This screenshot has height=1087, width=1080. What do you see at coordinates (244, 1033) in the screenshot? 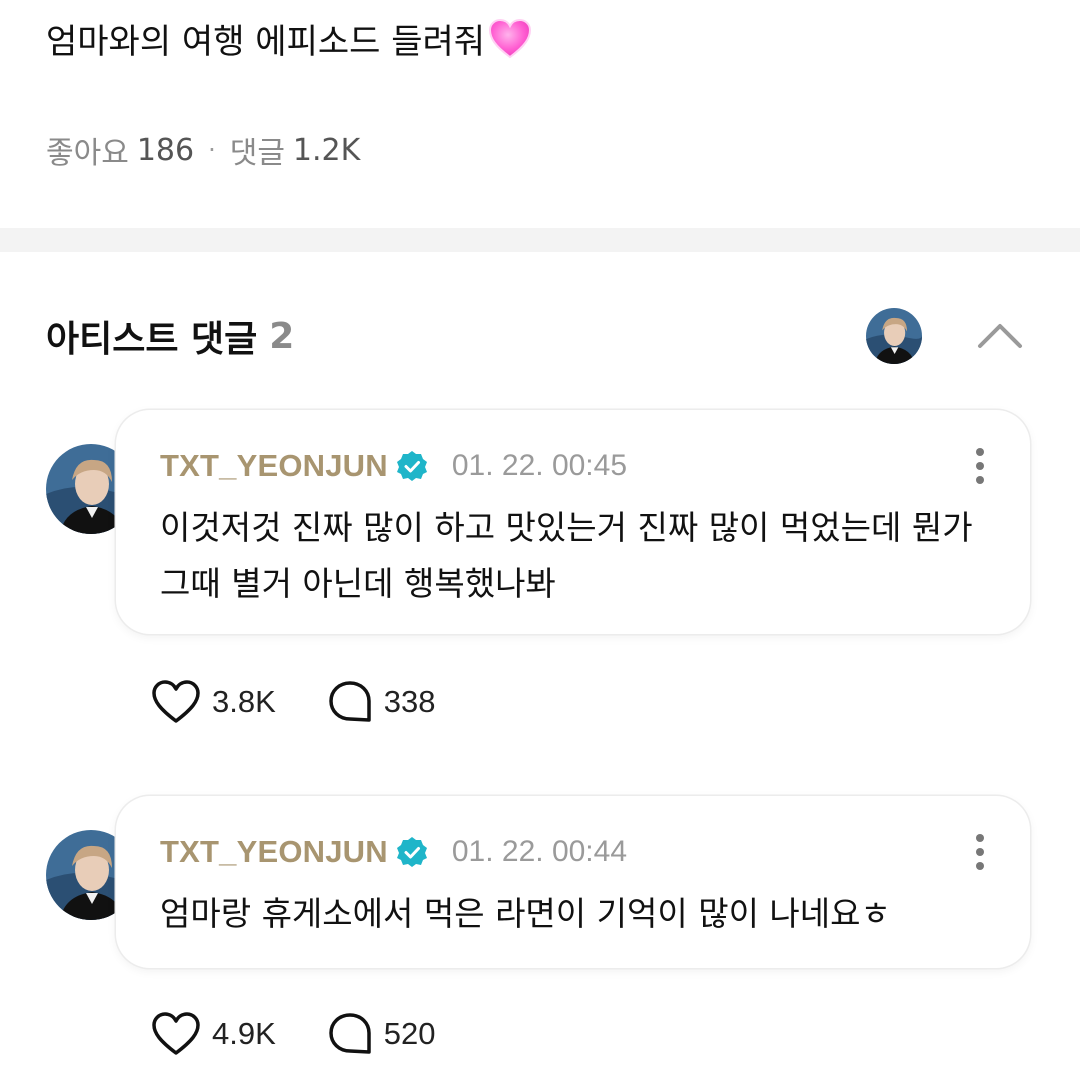
I see `like-count: 4.9K` at bounding box center [244, 1033].